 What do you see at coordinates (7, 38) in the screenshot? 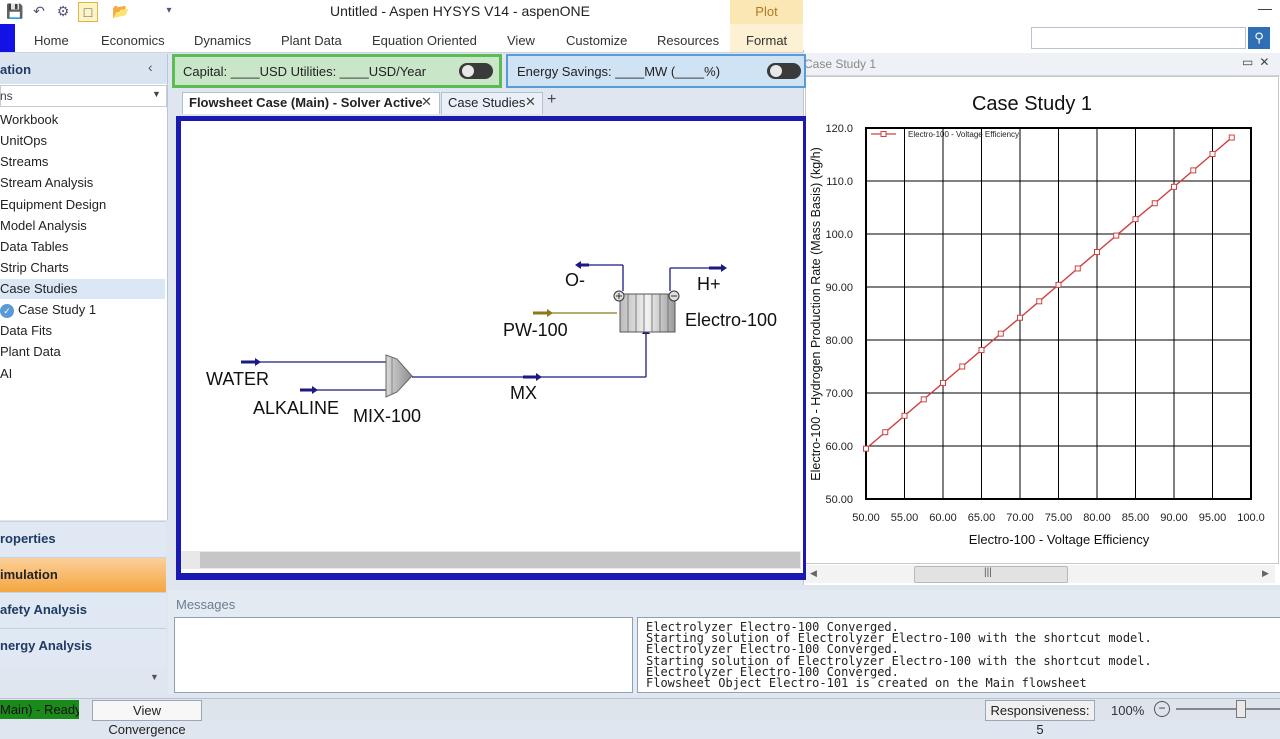
I see `file-tab` at bounding box center [7, 38].